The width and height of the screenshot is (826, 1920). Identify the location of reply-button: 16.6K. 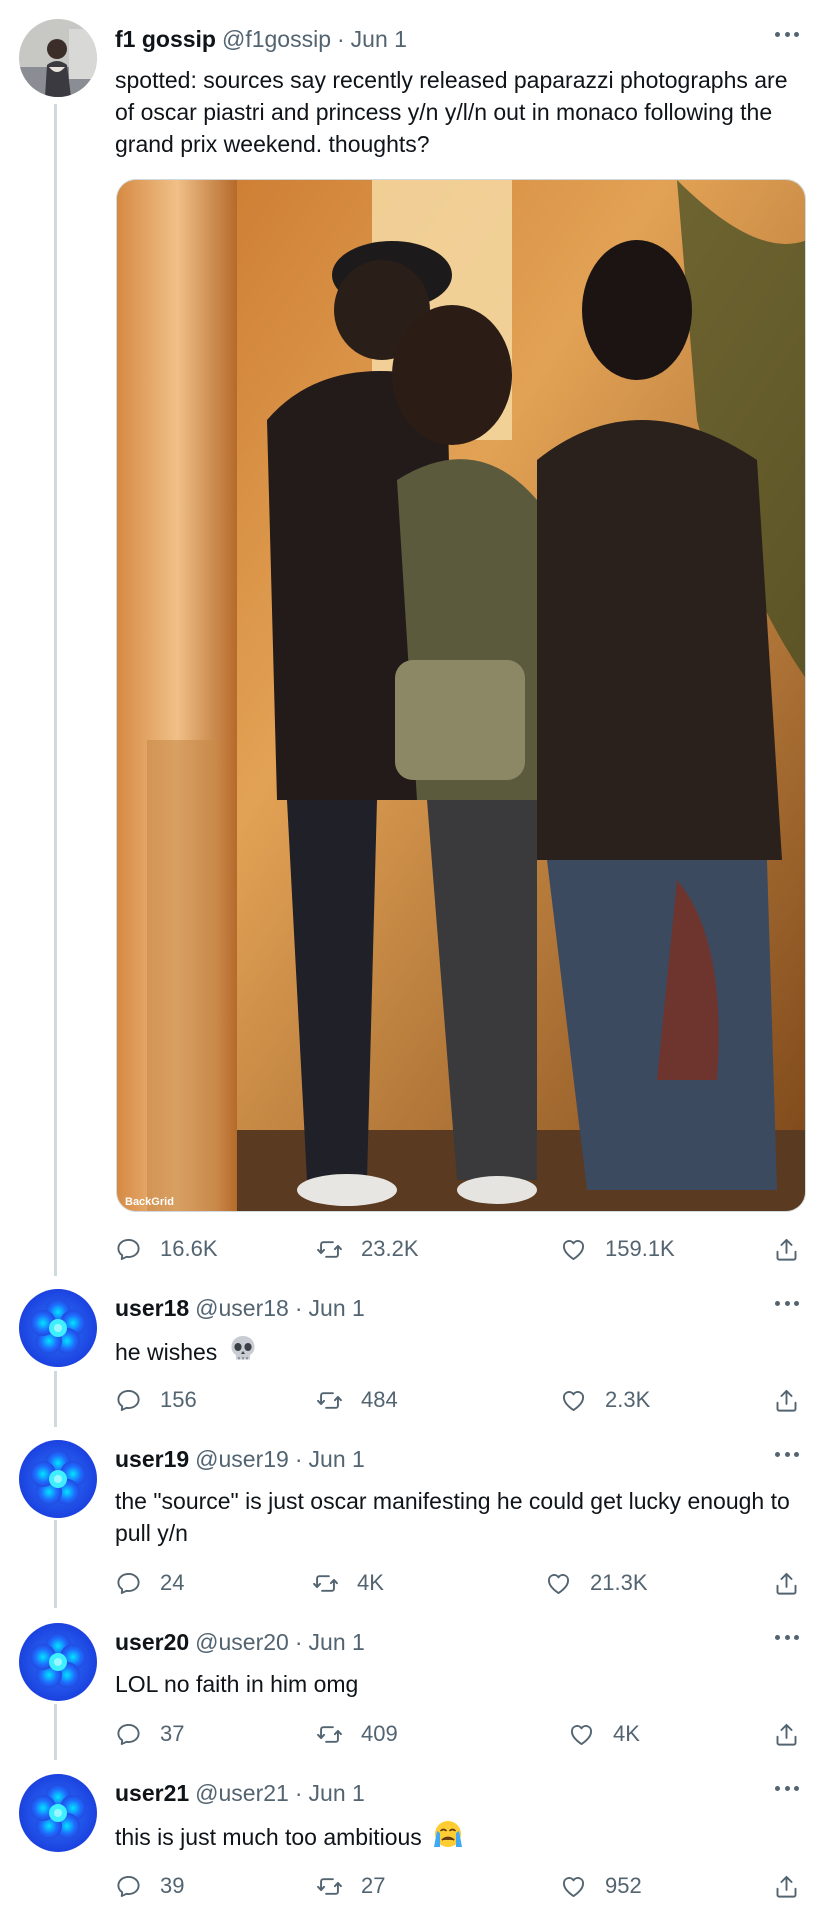
(166, 1249).